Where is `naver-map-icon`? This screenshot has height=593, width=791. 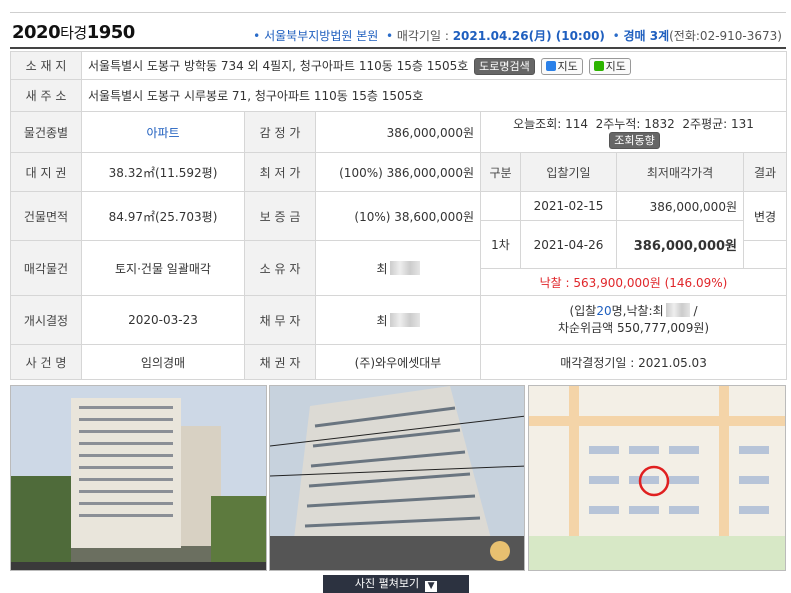 naver-map-icon is located at coordinates (598, 65).